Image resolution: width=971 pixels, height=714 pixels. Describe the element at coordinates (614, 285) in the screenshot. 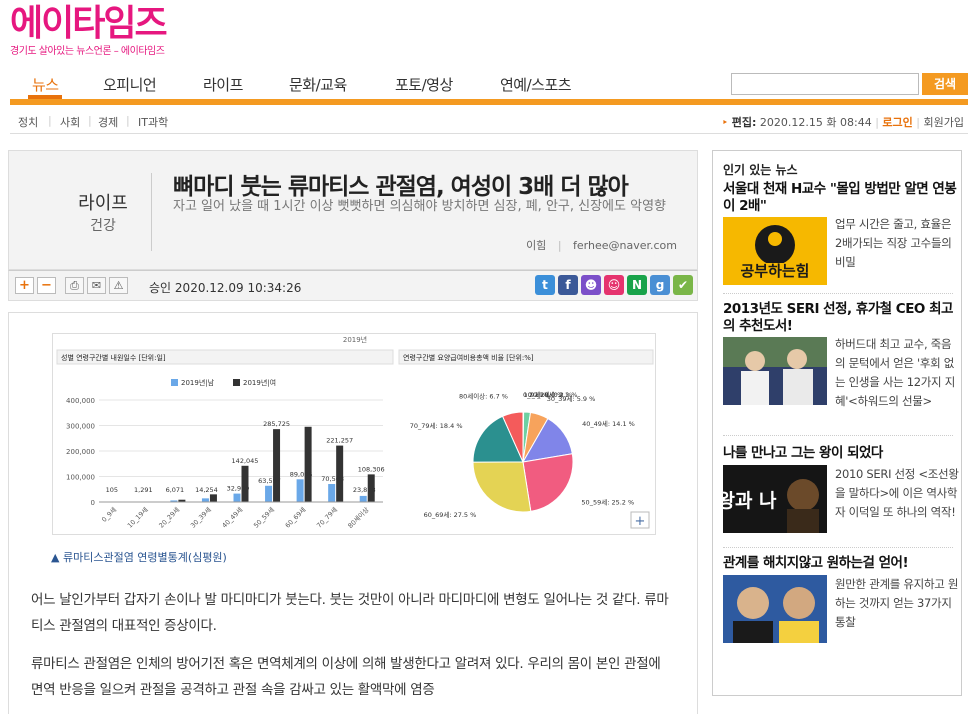

I see `kakao-icon: ☺` at that location.